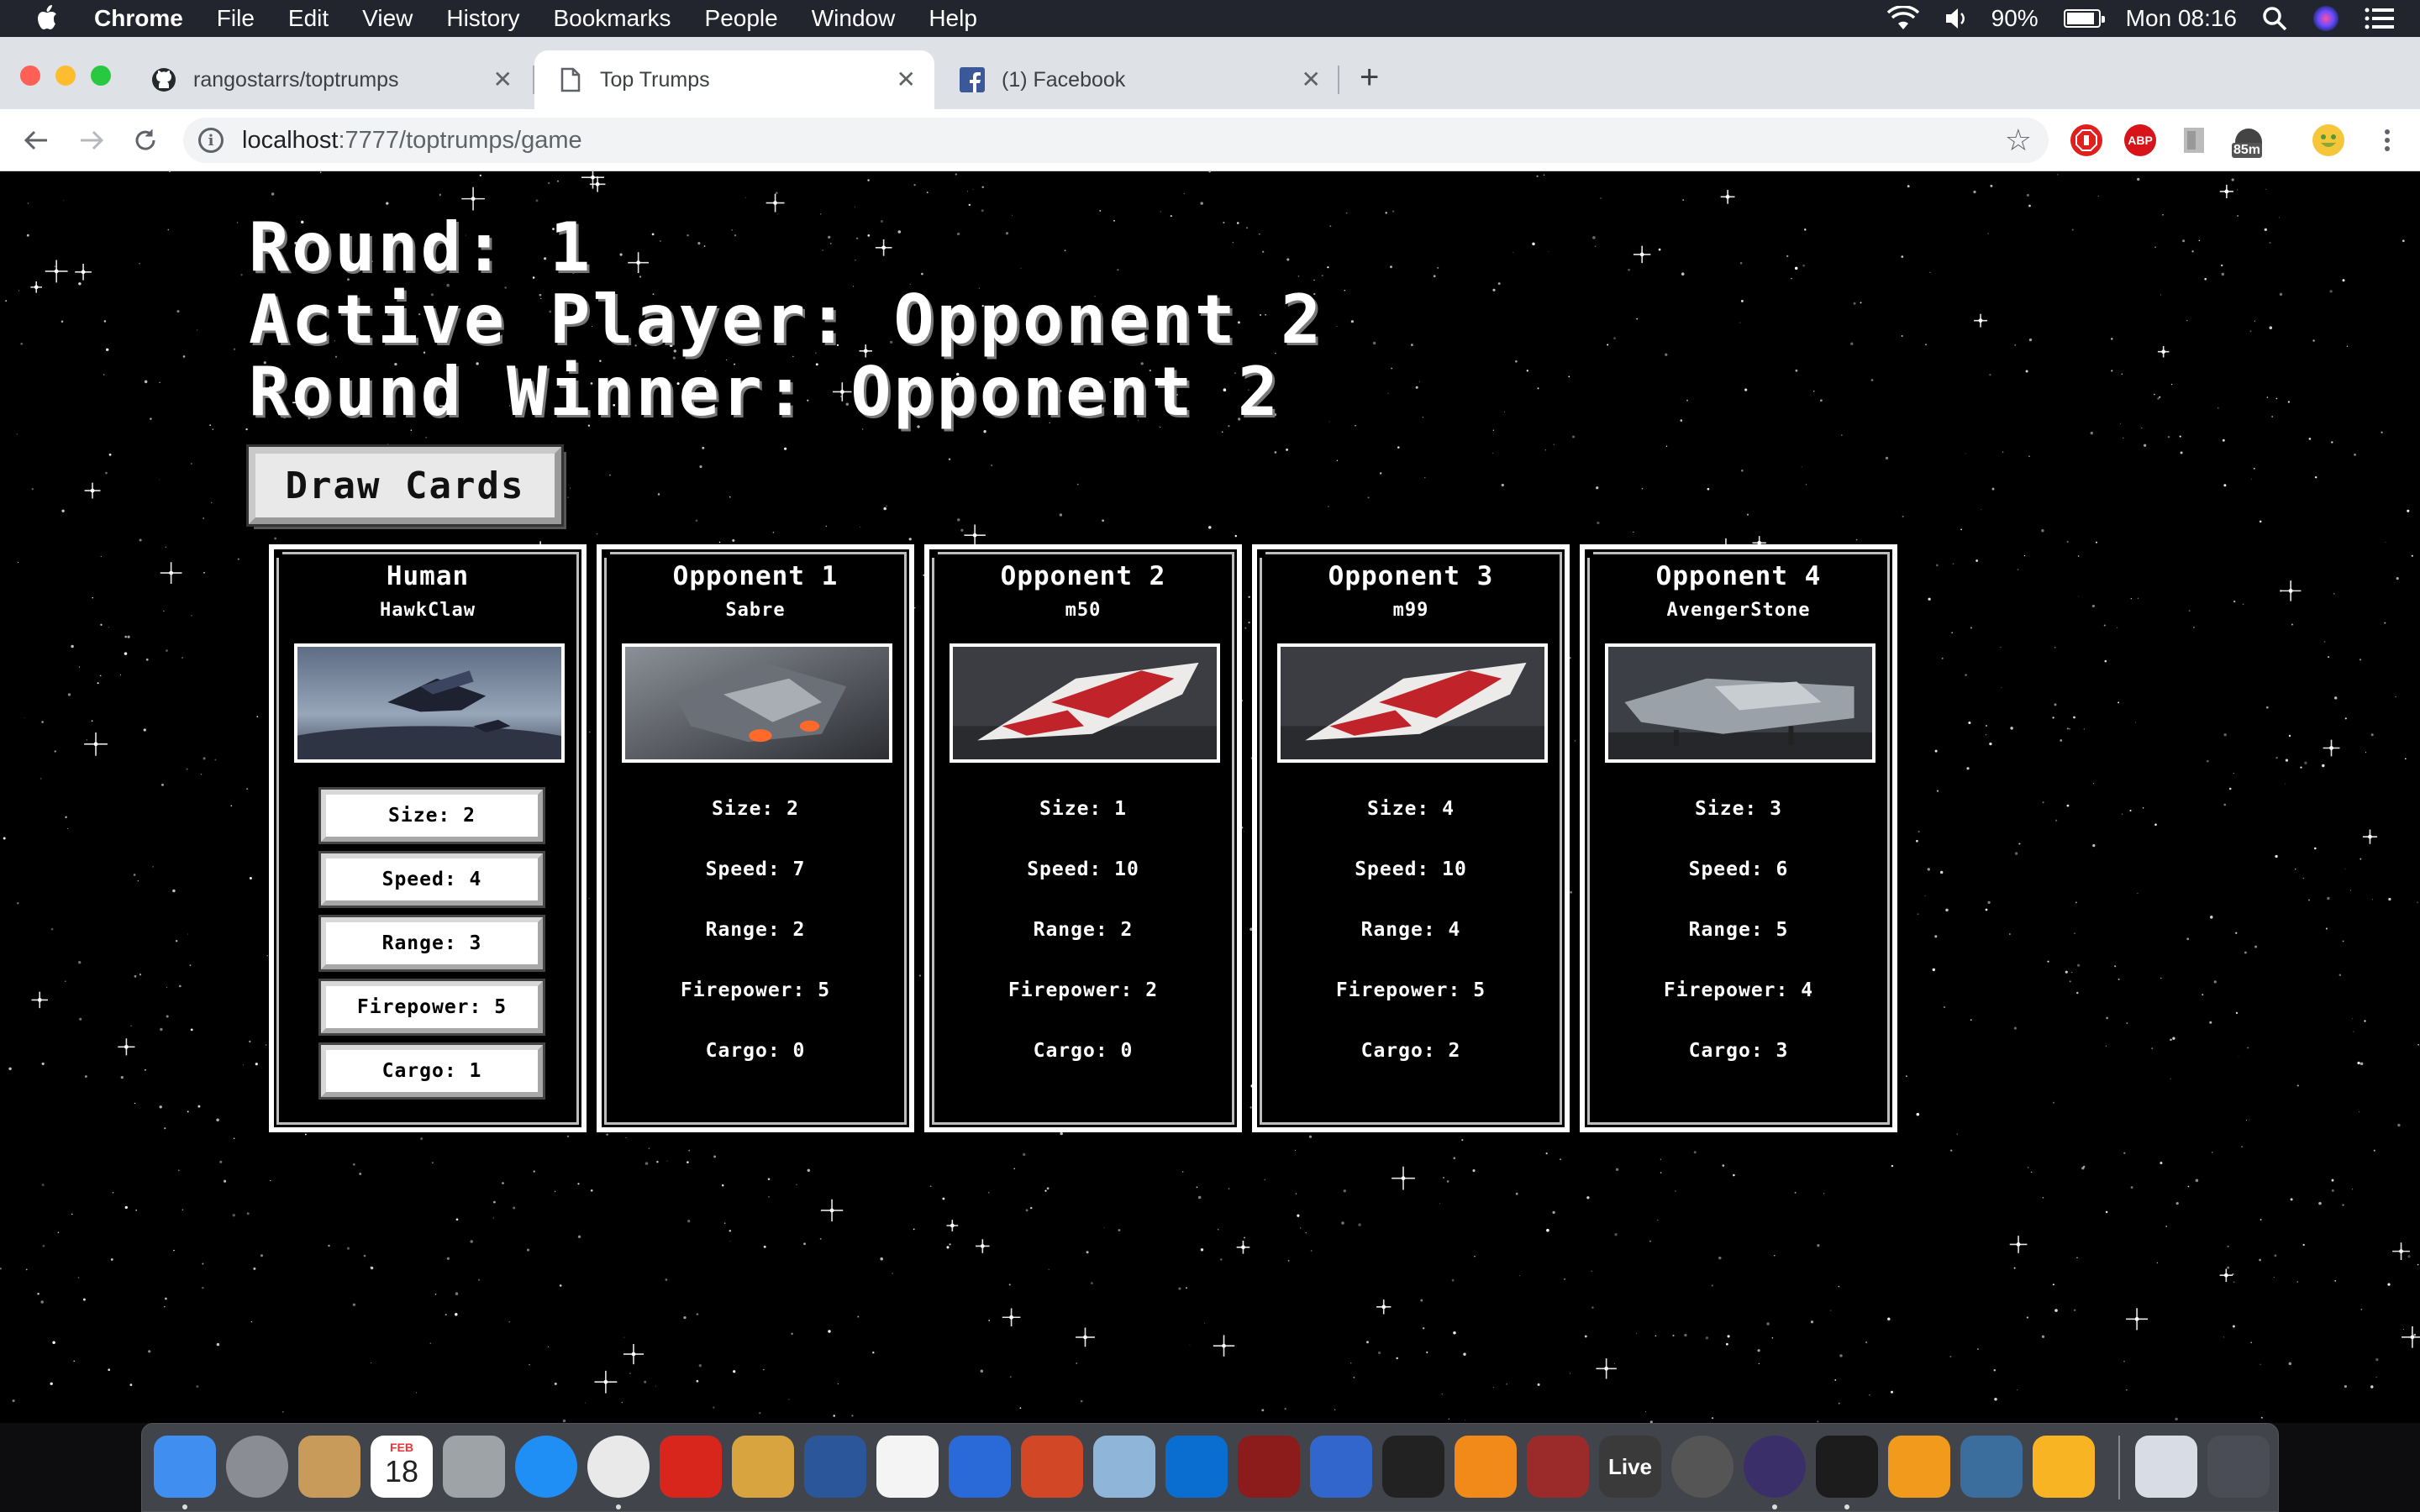 The image size is (2420, 1512). What do you see at coordinates (1702, 1467) in the screenshot?
I see `git-app-icon` at bounding box center [1702, 1467].